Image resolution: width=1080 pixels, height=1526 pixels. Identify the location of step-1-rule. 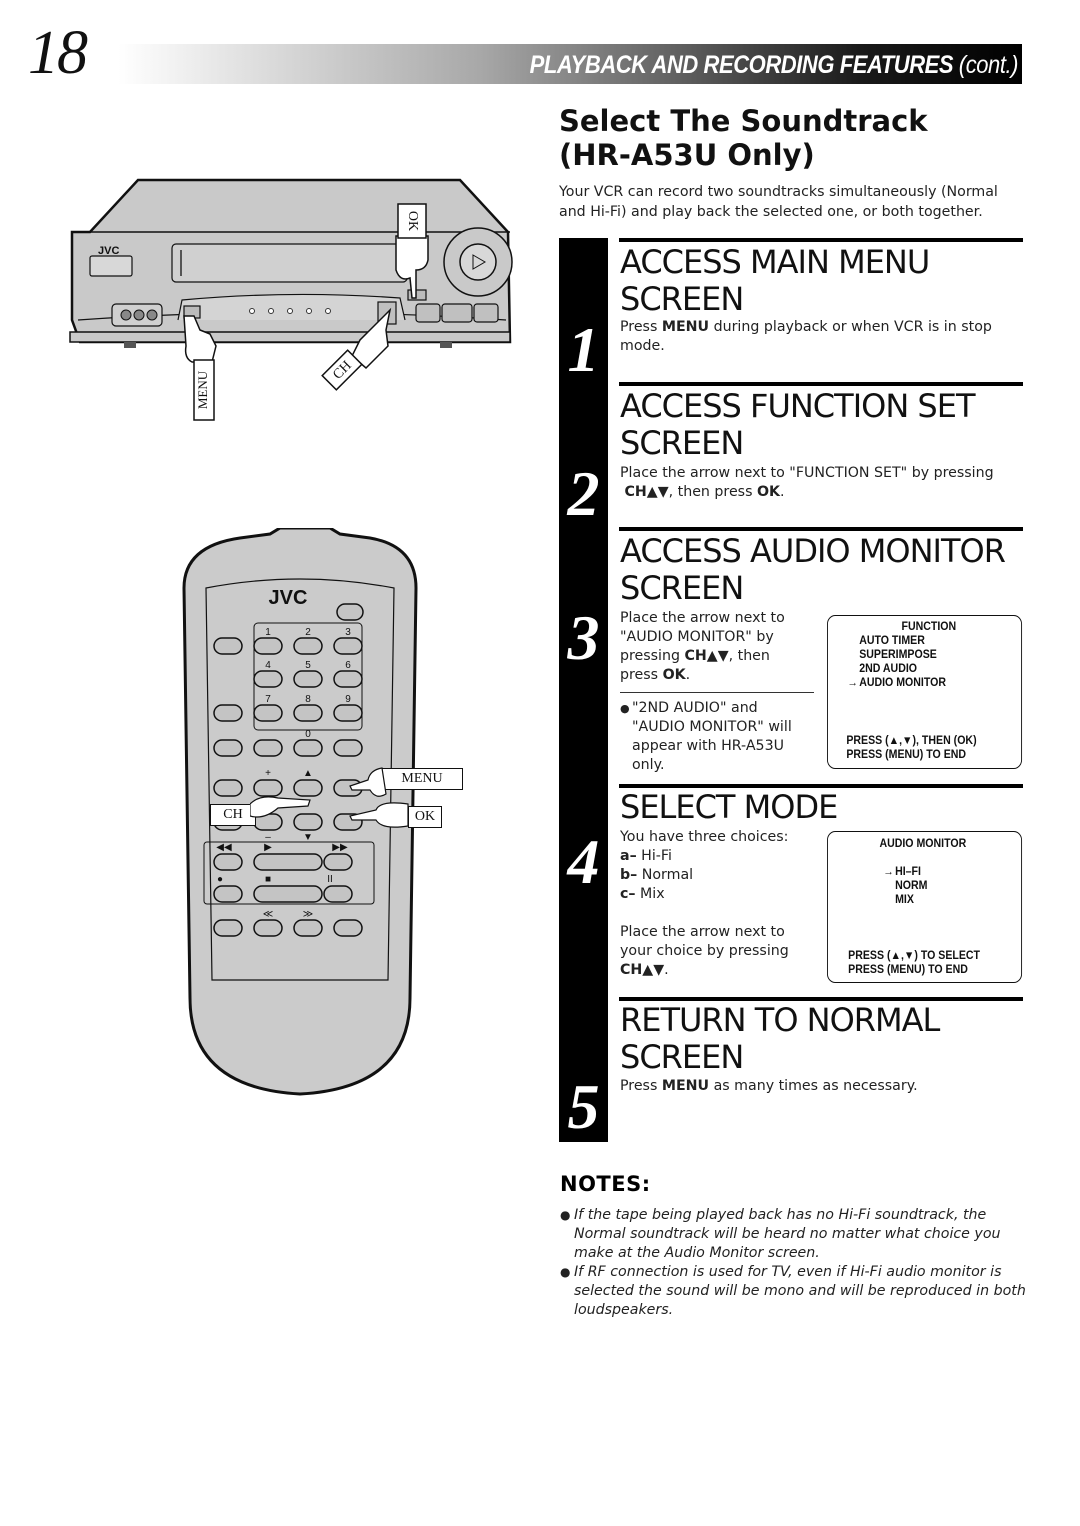
(821, 240).